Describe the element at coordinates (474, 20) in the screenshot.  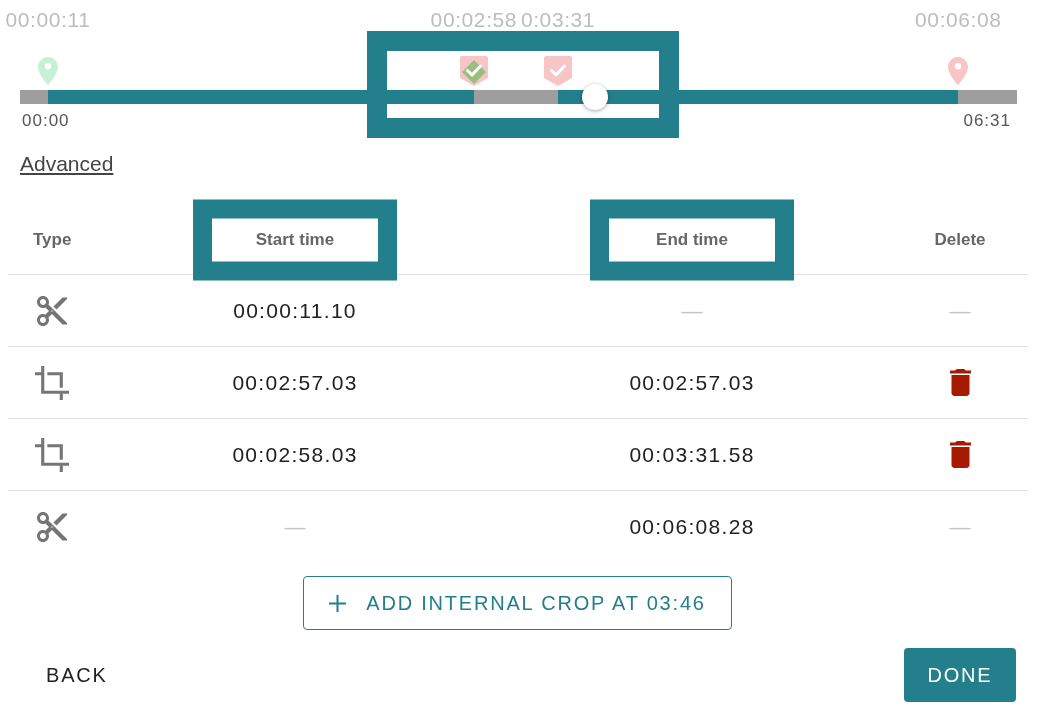
I see `marker-time-label: 00:02:58` at that location.